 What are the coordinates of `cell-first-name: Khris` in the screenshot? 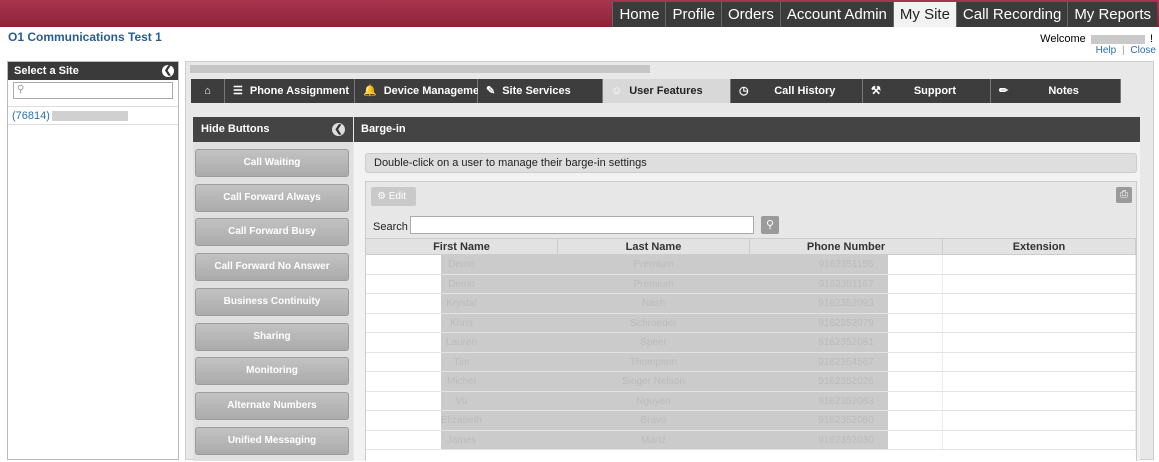 It's located at (462, 322).